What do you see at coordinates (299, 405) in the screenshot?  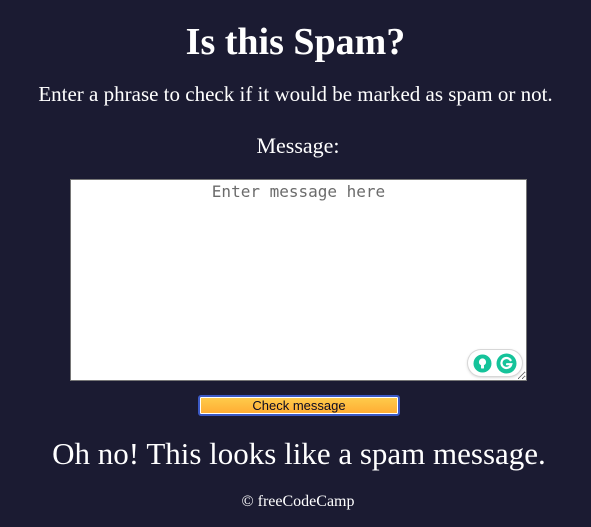 I see `check-message-button: Check message` at bounding box center [299, 405].